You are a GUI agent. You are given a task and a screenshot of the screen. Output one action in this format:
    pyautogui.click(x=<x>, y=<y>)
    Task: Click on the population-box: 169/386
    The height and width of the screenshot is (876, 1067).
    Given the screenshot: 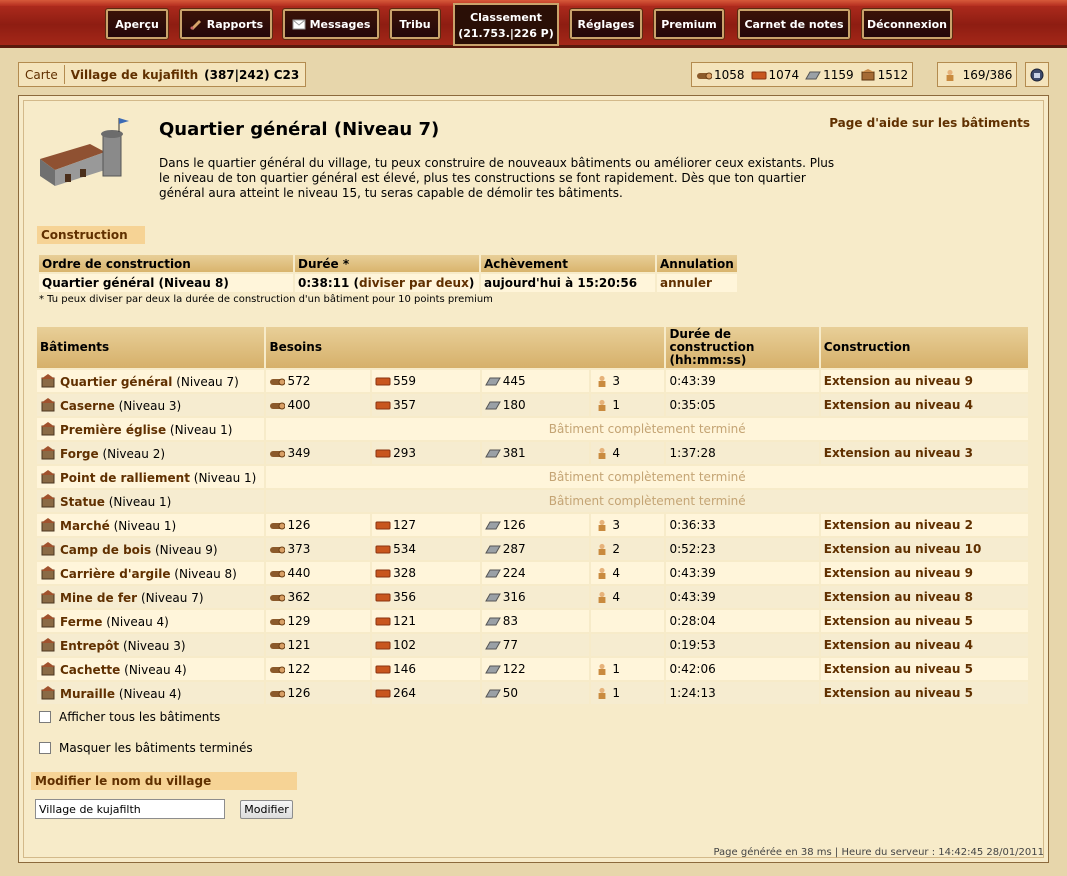 What is the action you would take?
    pyautogui.click(x=977, y=74)
    